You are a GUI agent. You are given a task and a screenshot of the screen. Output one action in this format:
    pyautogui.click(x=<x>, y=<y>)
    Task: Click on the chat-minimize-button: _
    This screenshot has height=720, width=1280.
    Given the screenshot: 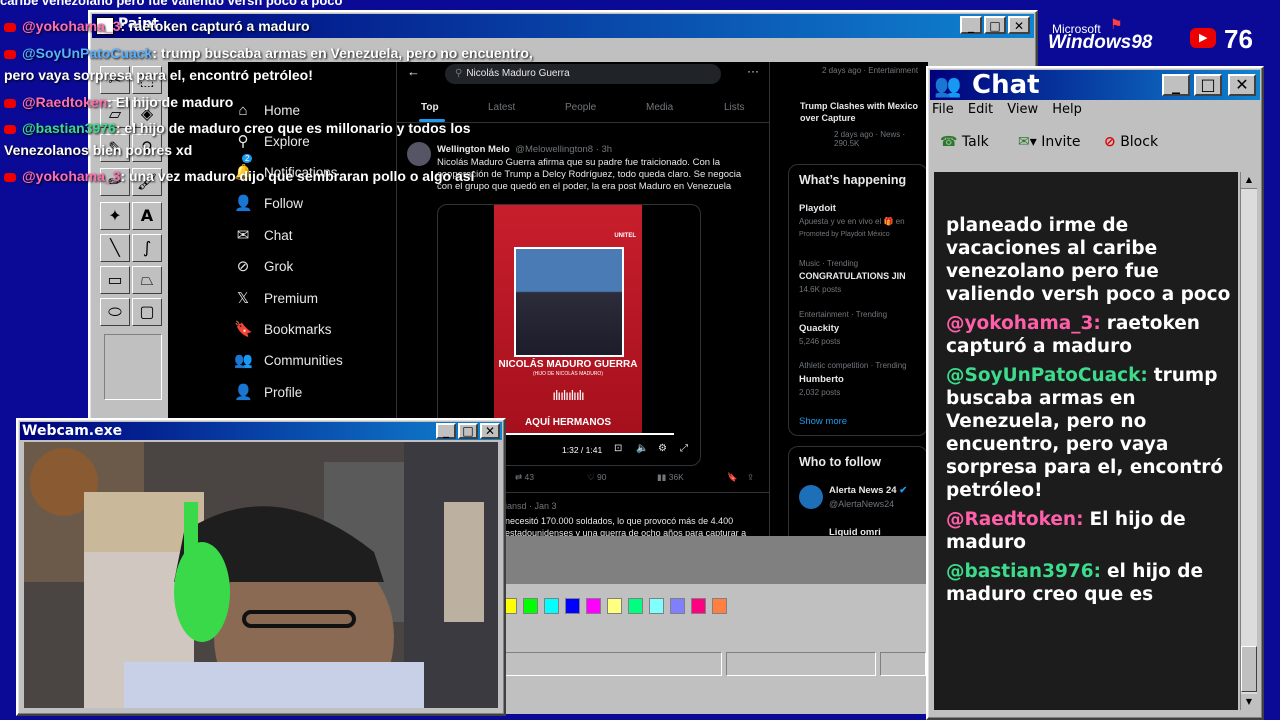 What is the action you would take?
    pyautogui.click(x=1176, y=85)
    